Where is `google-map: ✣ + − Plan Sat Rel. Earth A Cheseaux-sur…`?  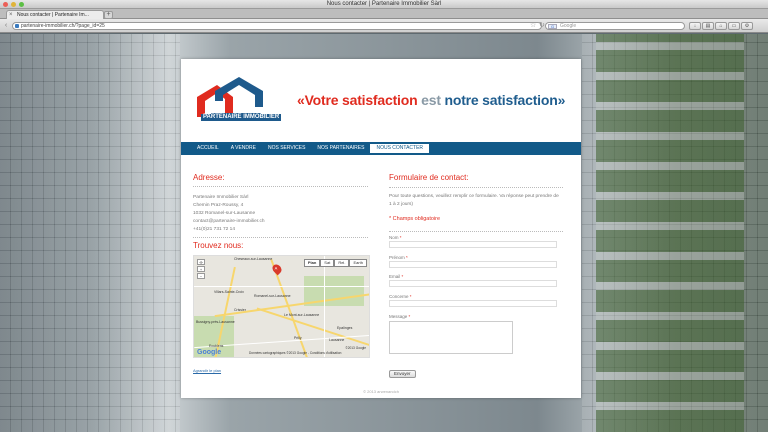
google-map: ✣ + − Plan Sat Rel. Earth A Cheseaux-sur… is located at coordinates (281, 306).